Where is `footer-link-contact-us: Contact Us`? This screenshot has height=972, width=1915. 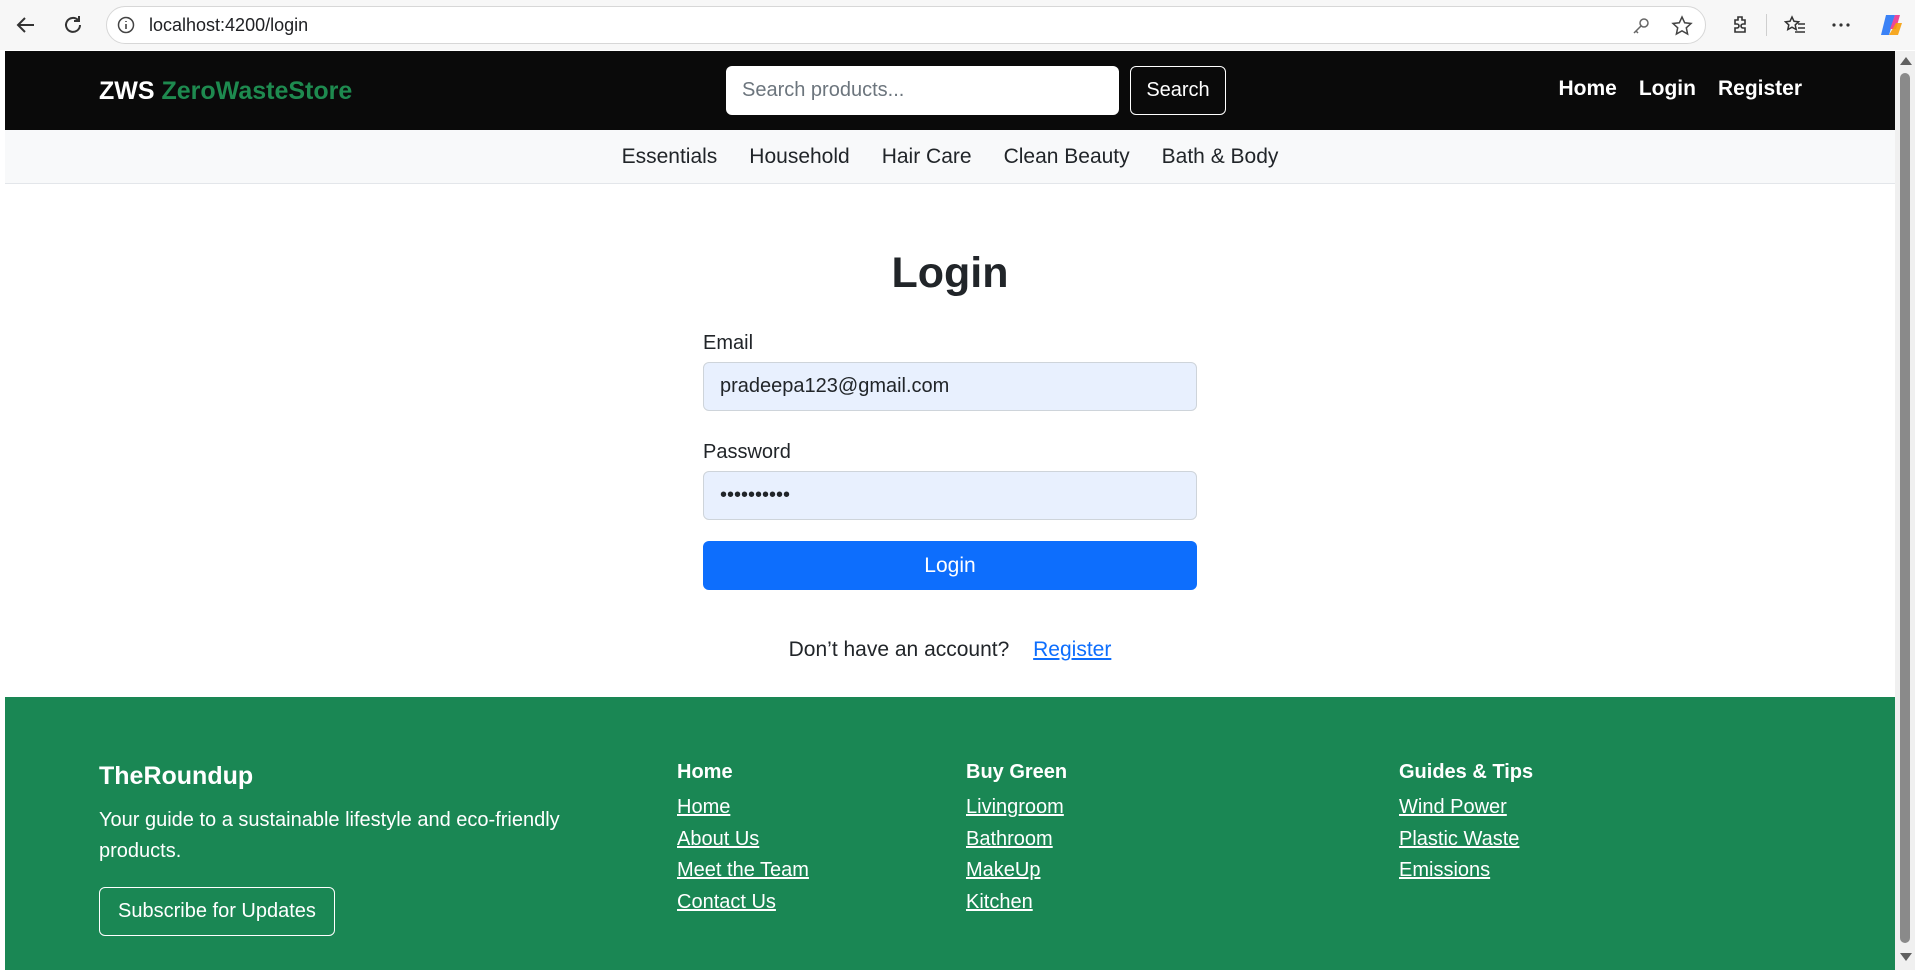
footer-link-contact-us: Contact Us is located at coordinates (743, 903).